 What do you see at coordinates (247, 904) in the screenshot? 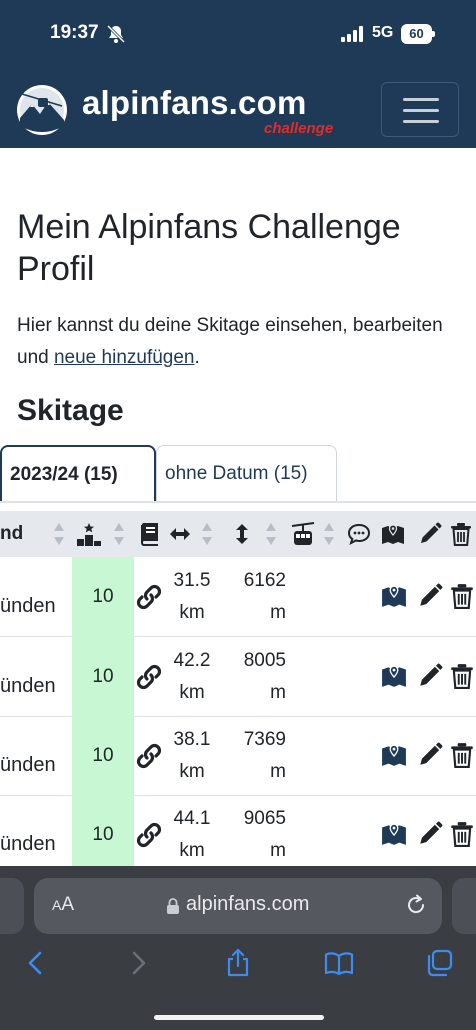
I see `url-text: alpinfans.com` at bounding box center [247, 904].